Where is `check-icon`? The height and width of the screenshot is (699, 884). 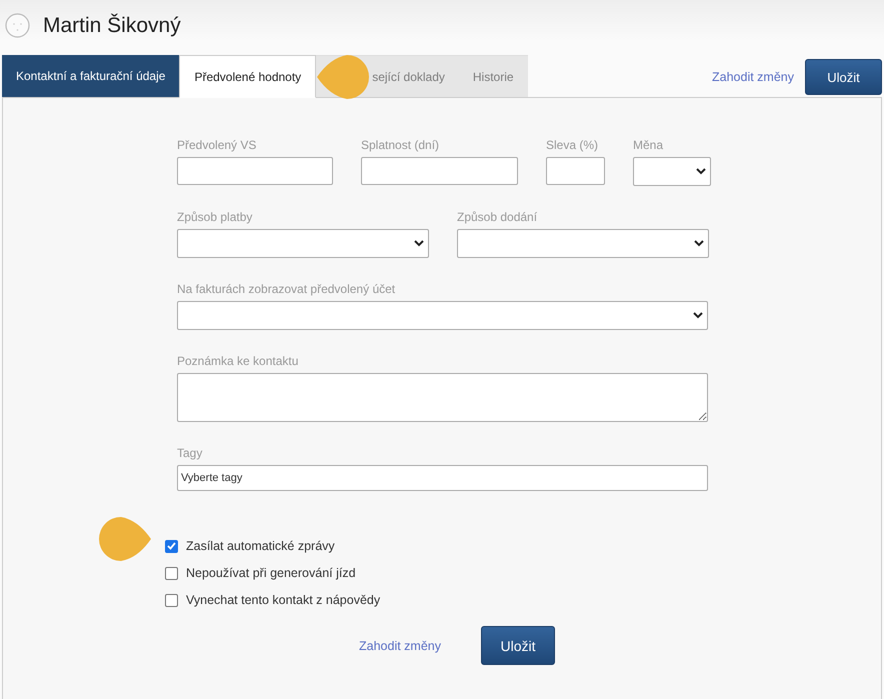 check-icon is located at coordinates (171, 546).